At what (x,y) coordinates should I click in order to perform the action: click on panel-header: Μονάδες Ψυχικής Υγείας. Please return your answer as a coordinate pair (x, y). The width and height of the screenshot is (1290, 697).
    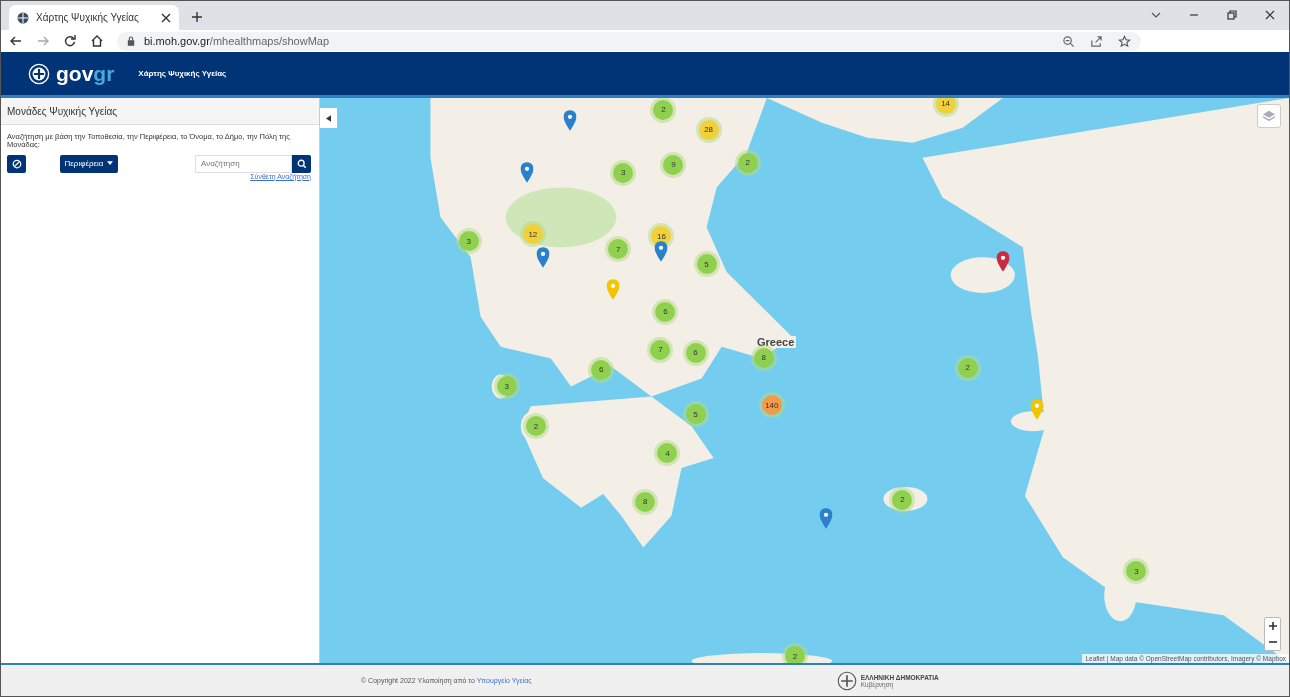
    Looking at the image, I should click on (160, 111).